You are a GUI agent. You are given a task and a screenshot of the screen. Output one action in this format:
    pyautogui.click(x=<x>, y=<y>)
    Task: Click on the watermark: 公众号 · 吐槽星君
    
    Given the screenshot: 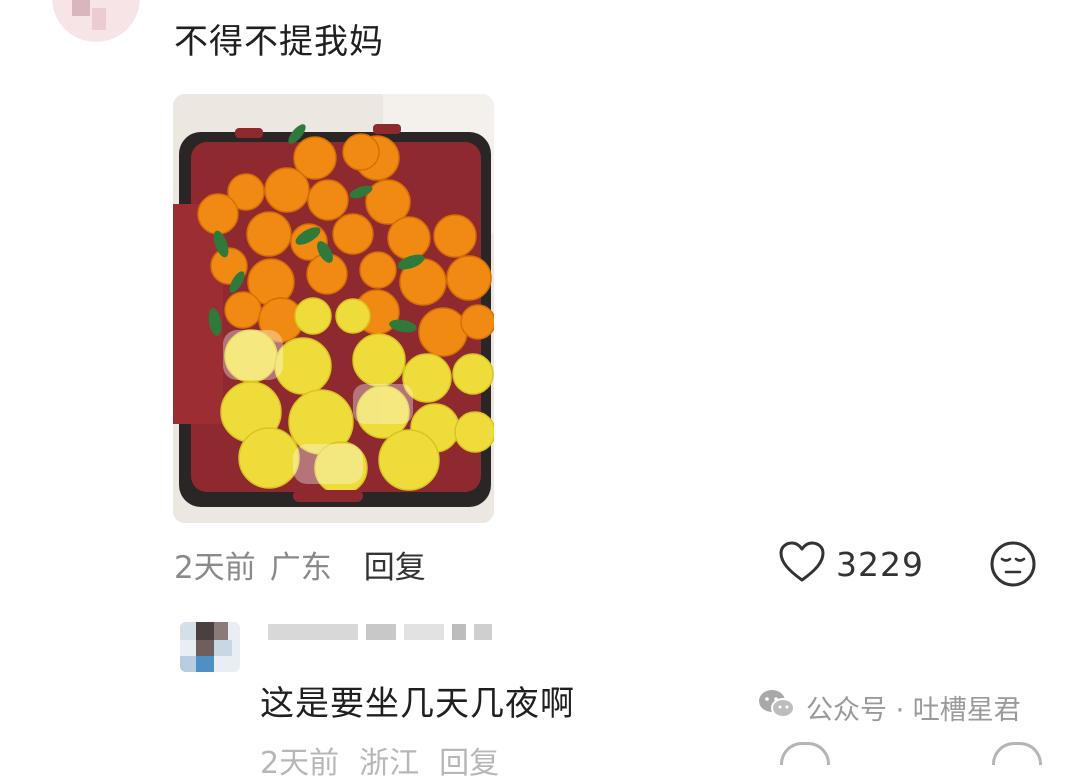 What is the action you would take?
    pyautogui.click(x=889, y=707)
    